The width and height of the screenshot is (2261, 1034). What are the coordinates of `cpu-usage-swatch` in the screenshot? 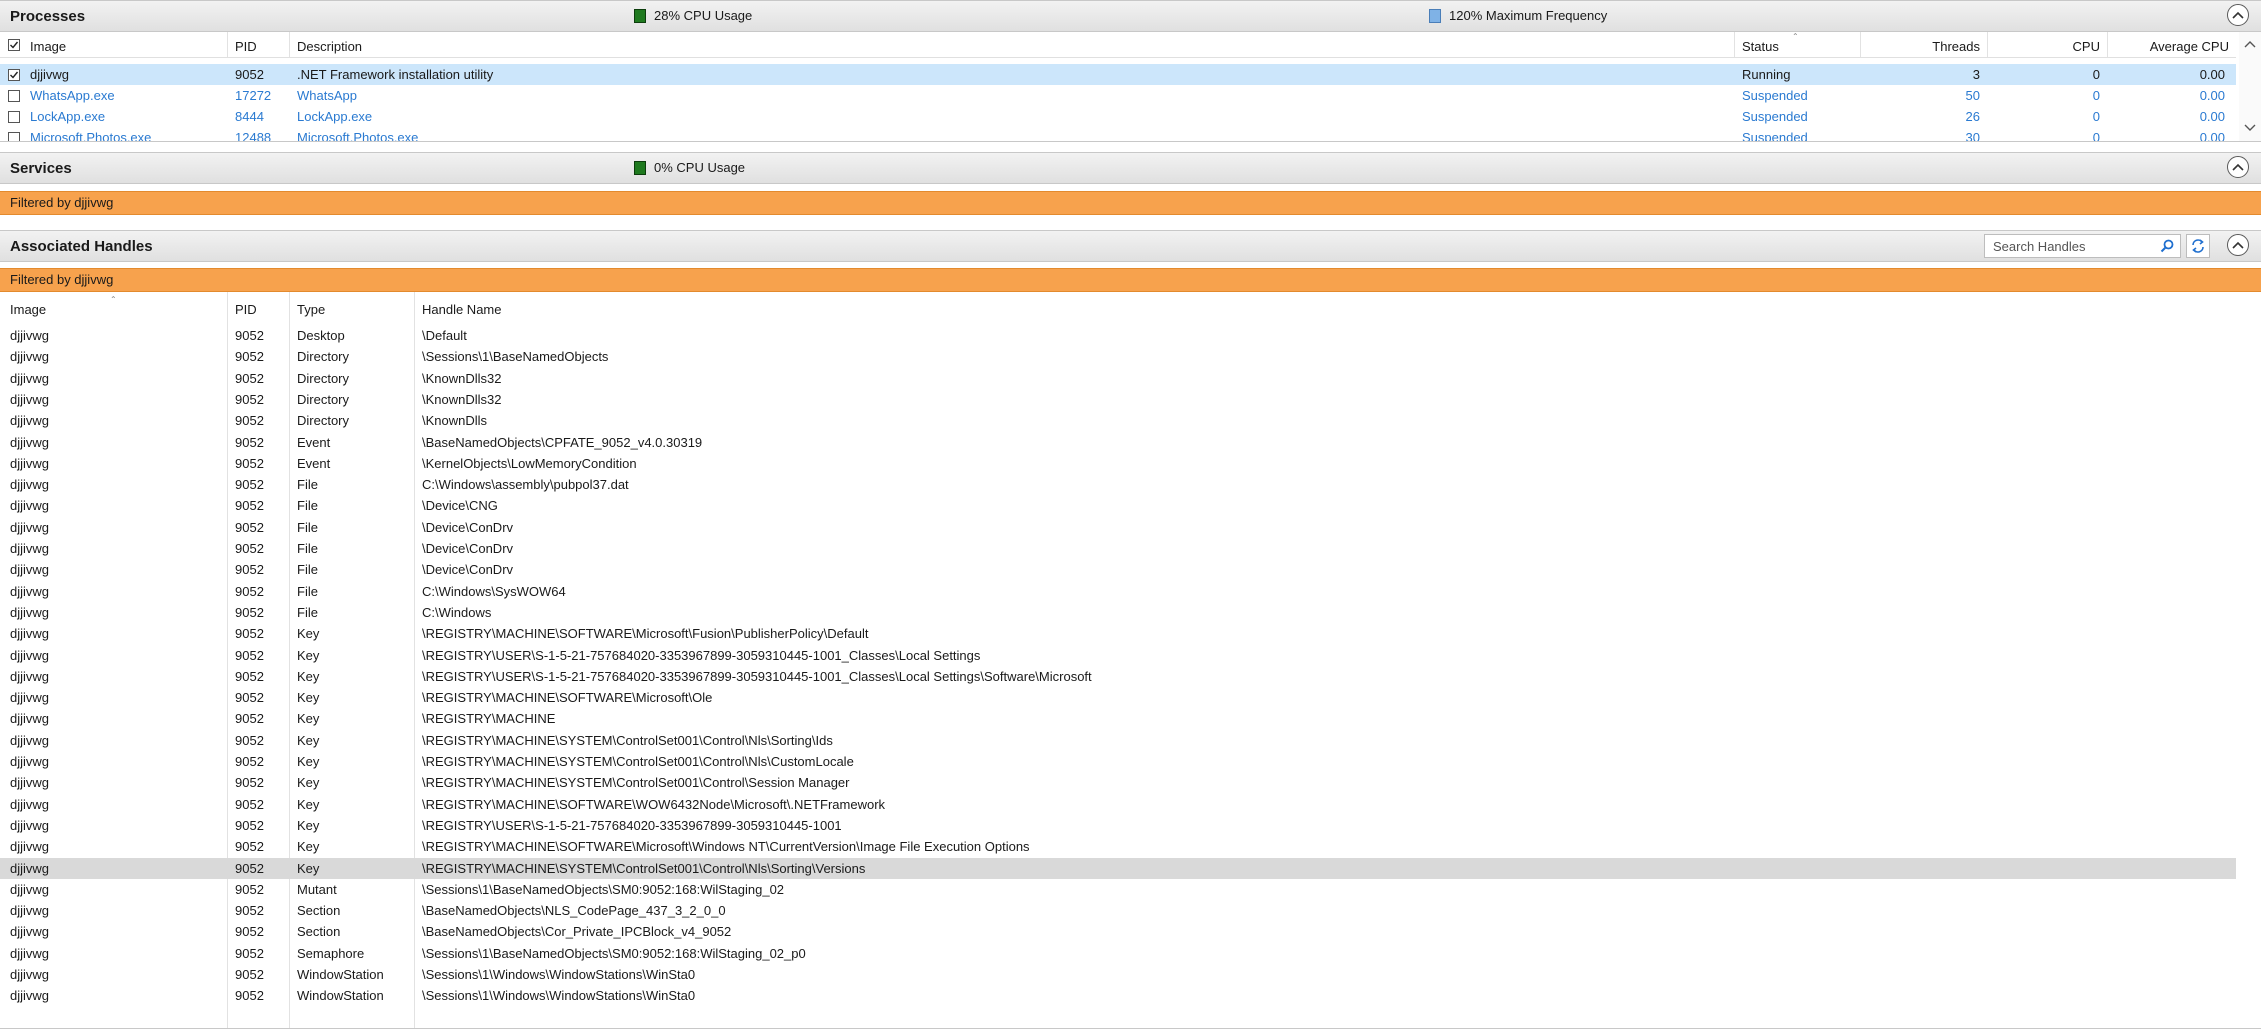 It's located at (640, 15).